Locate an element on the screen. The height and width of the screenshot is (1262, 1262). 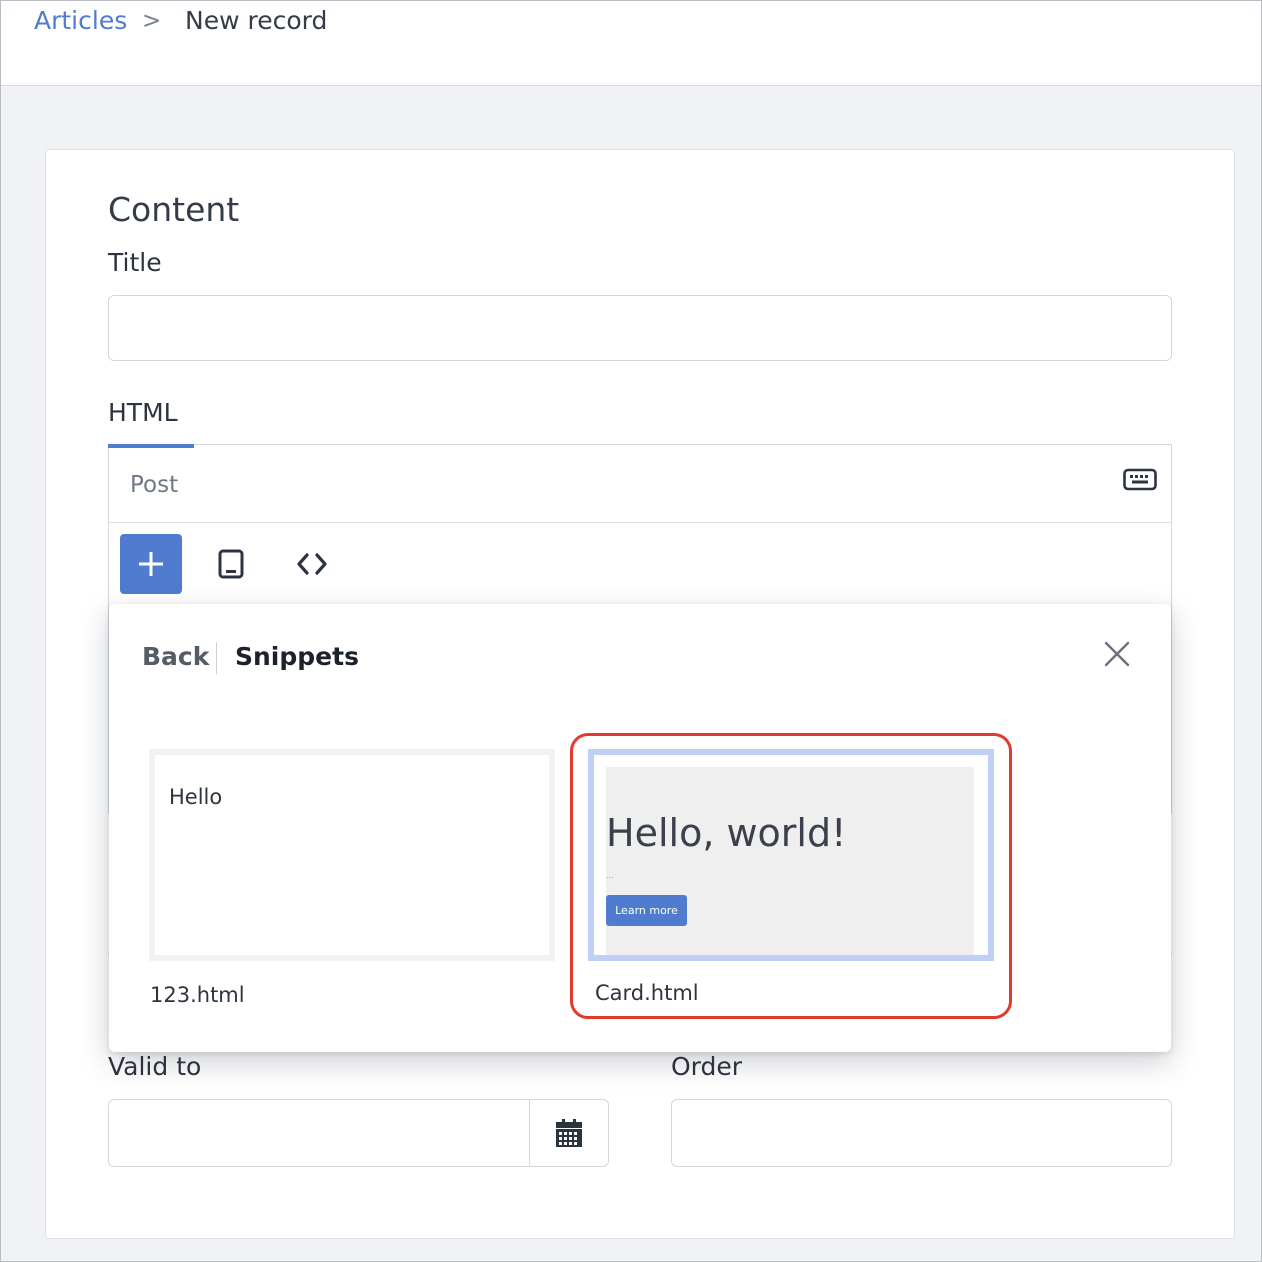
add-block-button is located at coordinates (151, 564).